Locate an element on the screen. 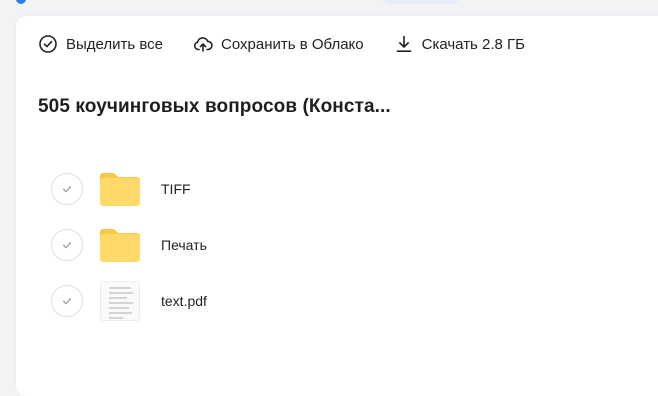 This screenshot has height=396, width=658. file-row-print: Печать is located at coordinates (331, 245).